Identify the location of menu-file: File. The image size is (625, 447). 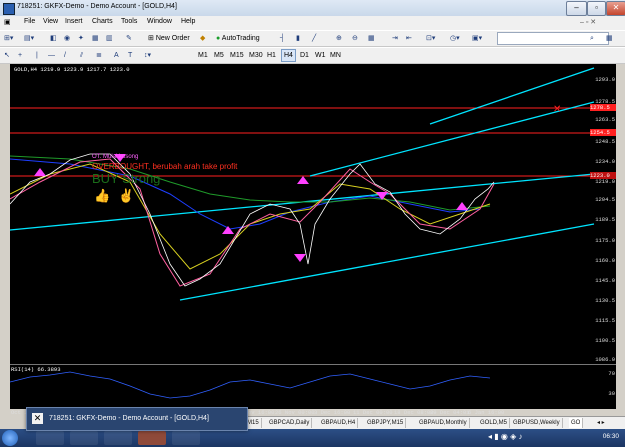
(29, 21).